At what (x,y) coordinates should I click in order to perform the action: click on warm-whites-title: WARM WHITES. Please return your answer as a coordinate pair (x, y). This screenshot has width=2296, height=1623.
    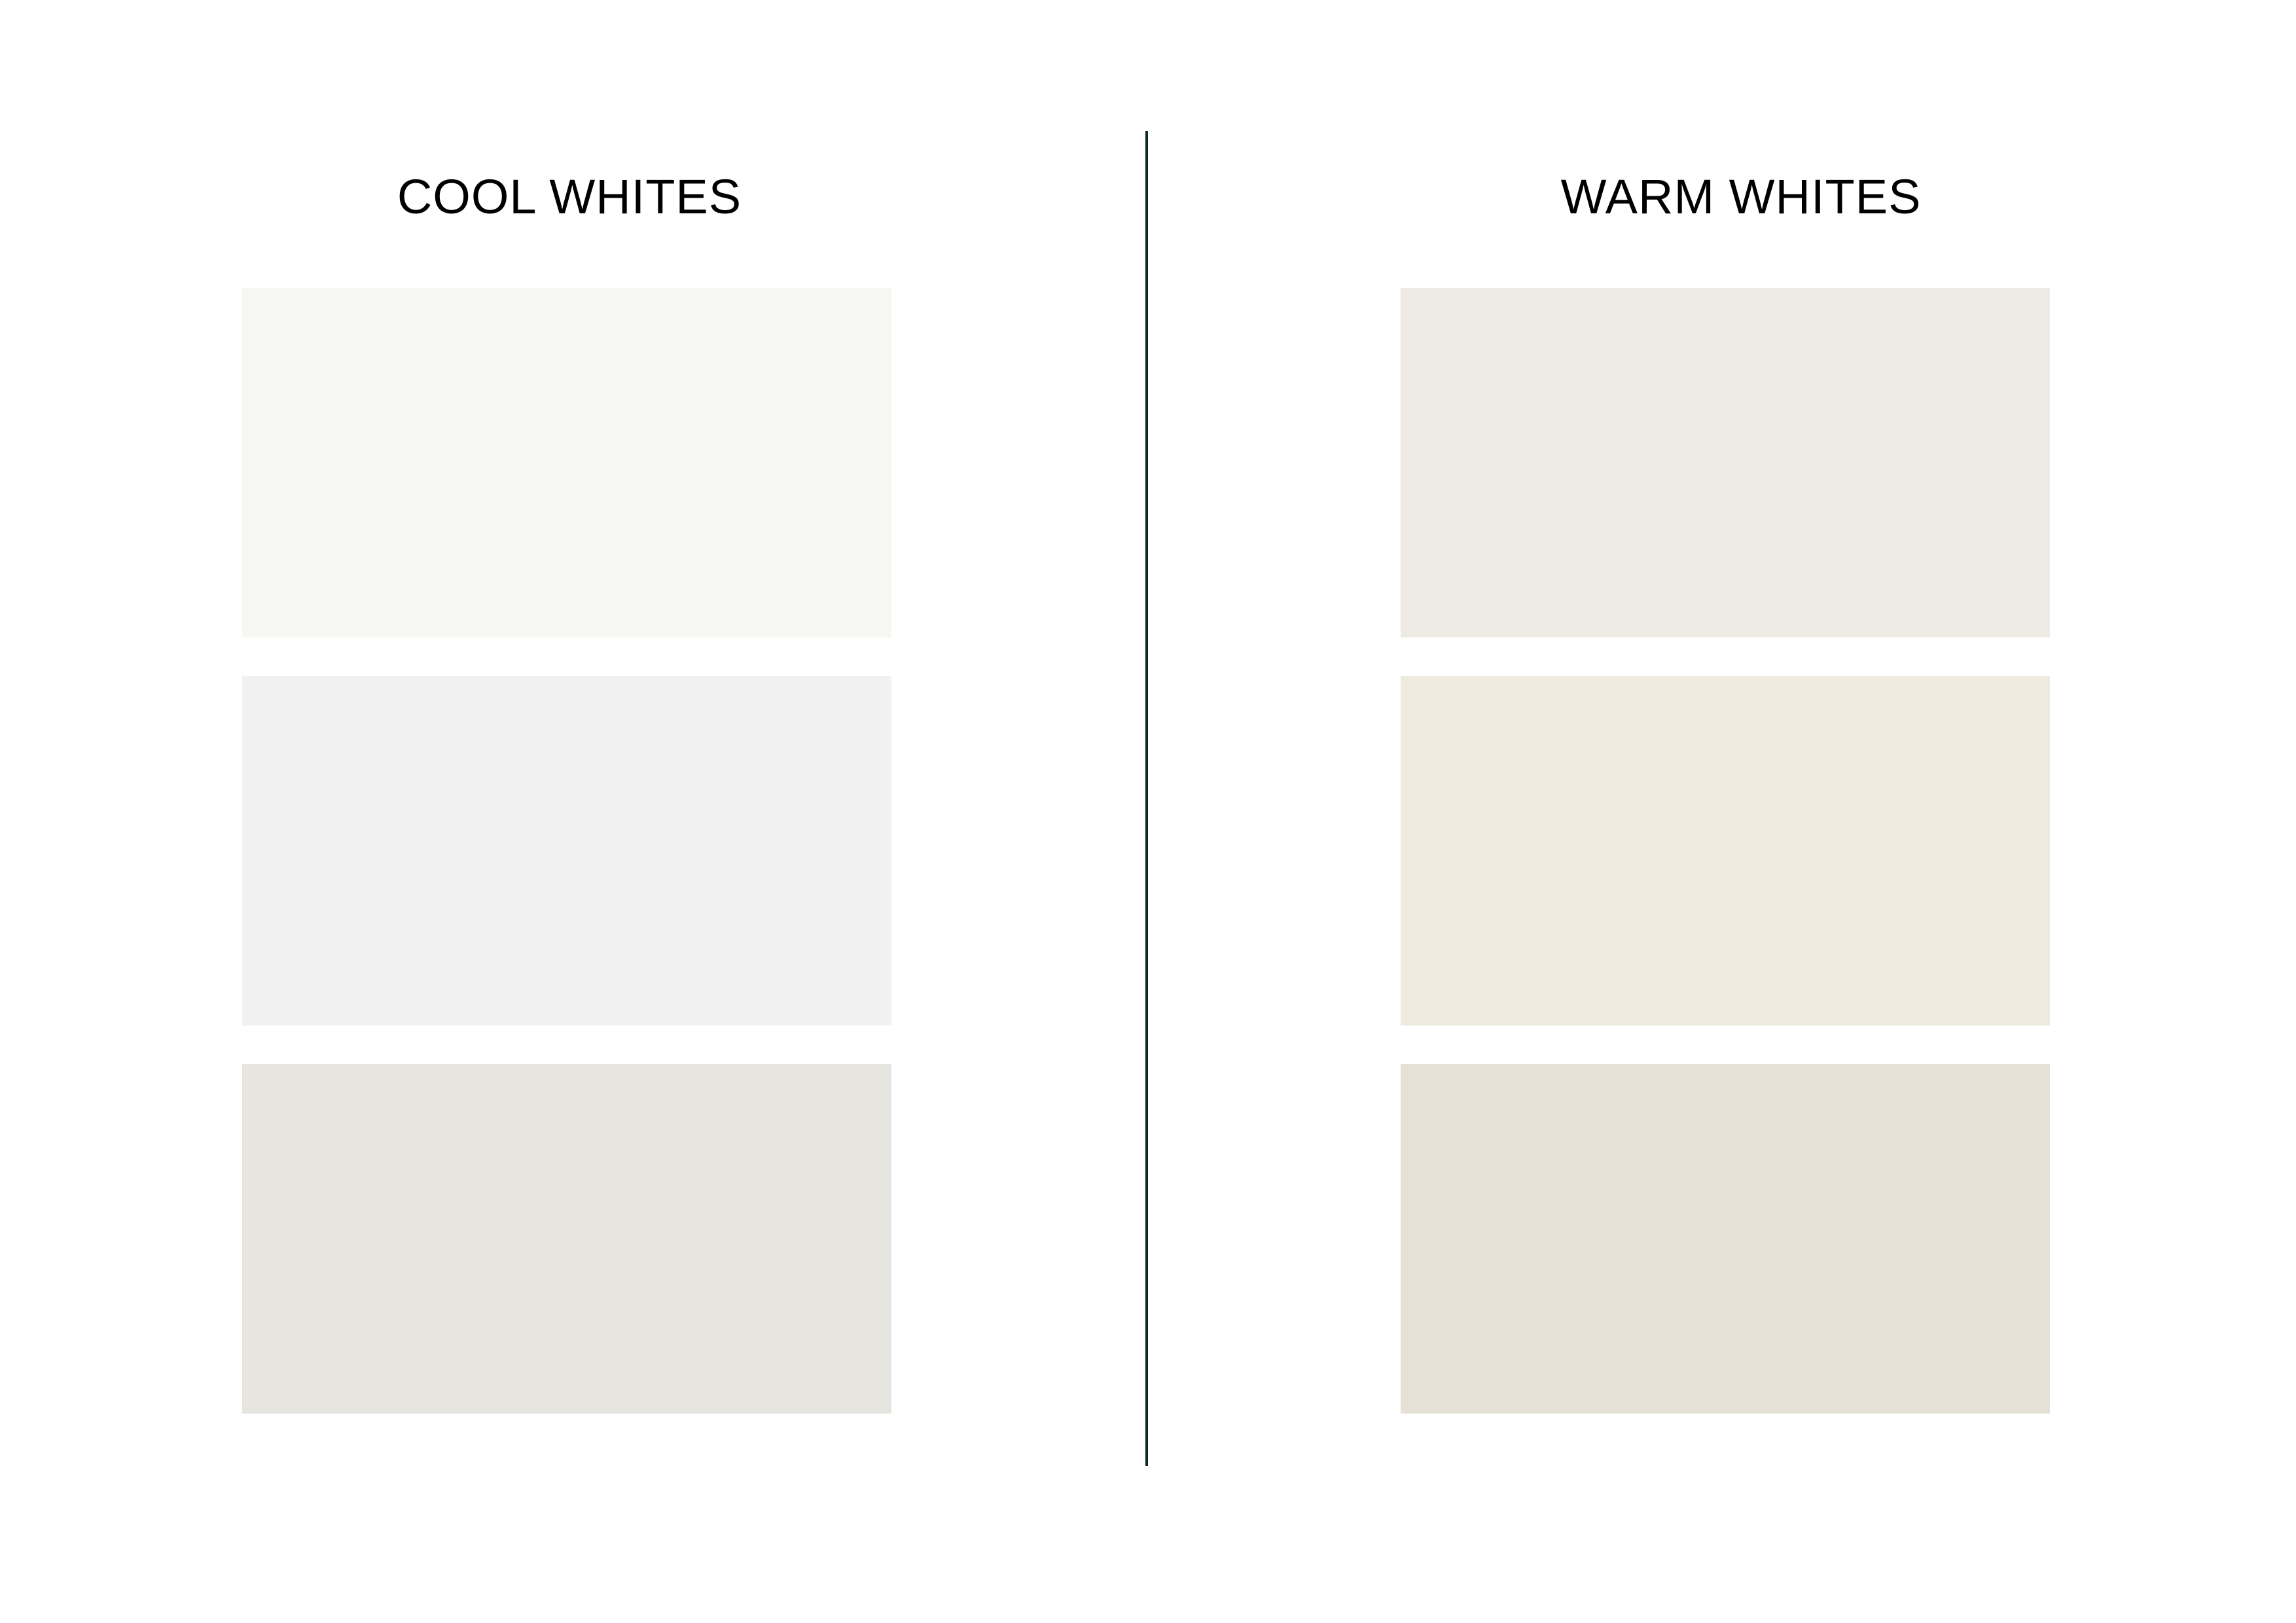
    Looking at the image, I should click on (1741, 196).